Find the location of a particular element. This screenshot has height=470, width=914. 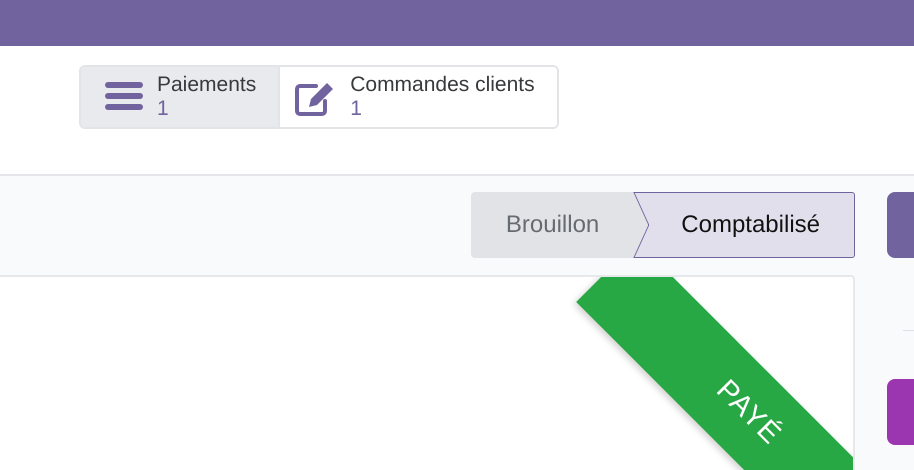

smart-button: Paiements 1 is located at coordinates (179, 97).